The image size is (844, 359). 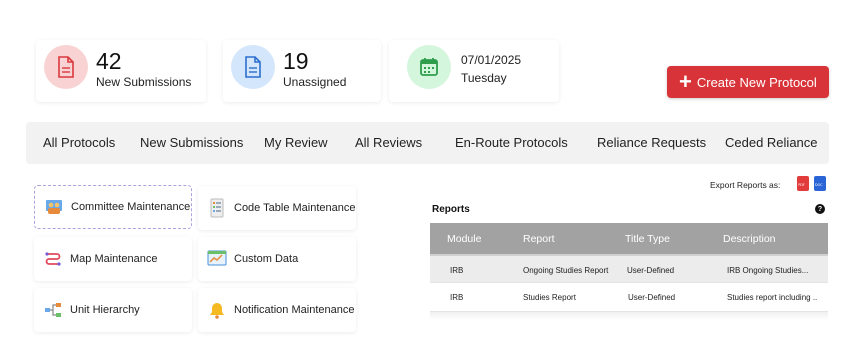 I want to click on code-table-maintenance-item: Code Table Maintenance, so click(x=277, y=208).